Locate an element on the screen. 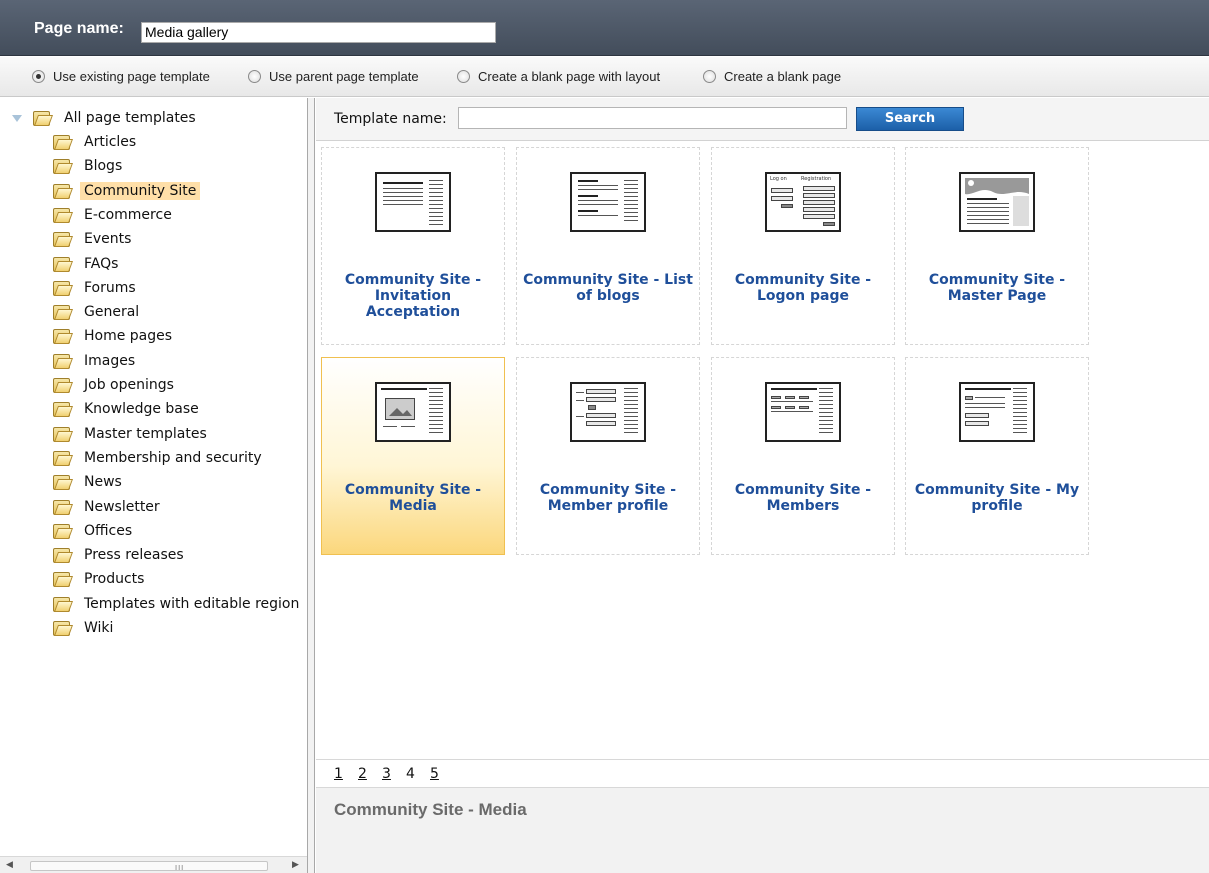  collapse-toggle-icon is located at coordinates (17, 118).